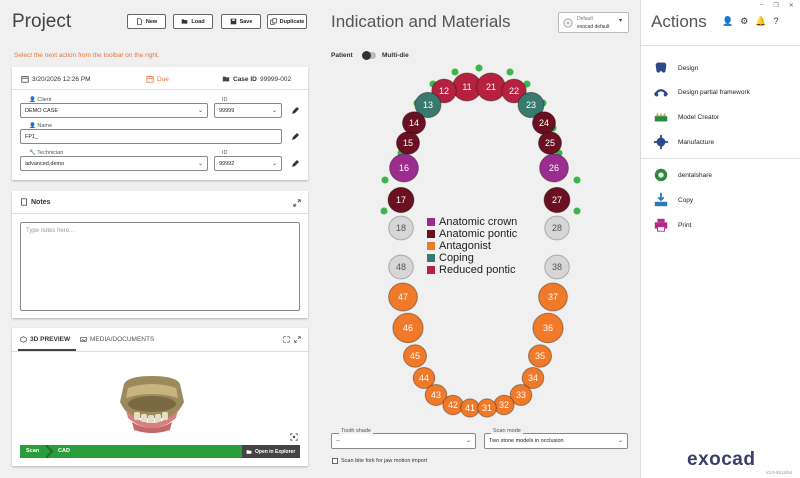 The width and height of the screenshot is (800, 478). What do you see at coordinates (688, 68) in the screenshot?
I see `action-label: Design` at bounding box center [688, 68].